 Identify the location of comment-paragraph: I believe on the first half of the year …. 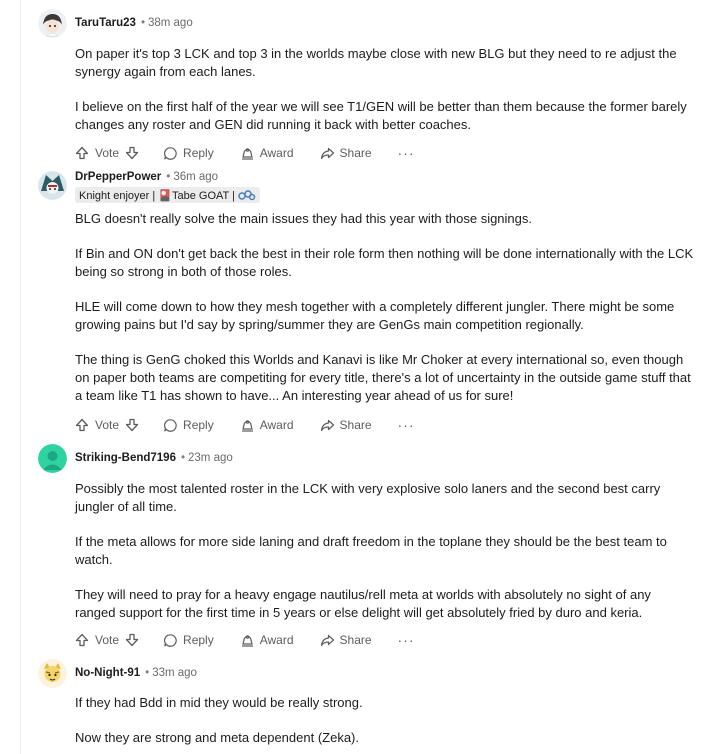
(381, 115).